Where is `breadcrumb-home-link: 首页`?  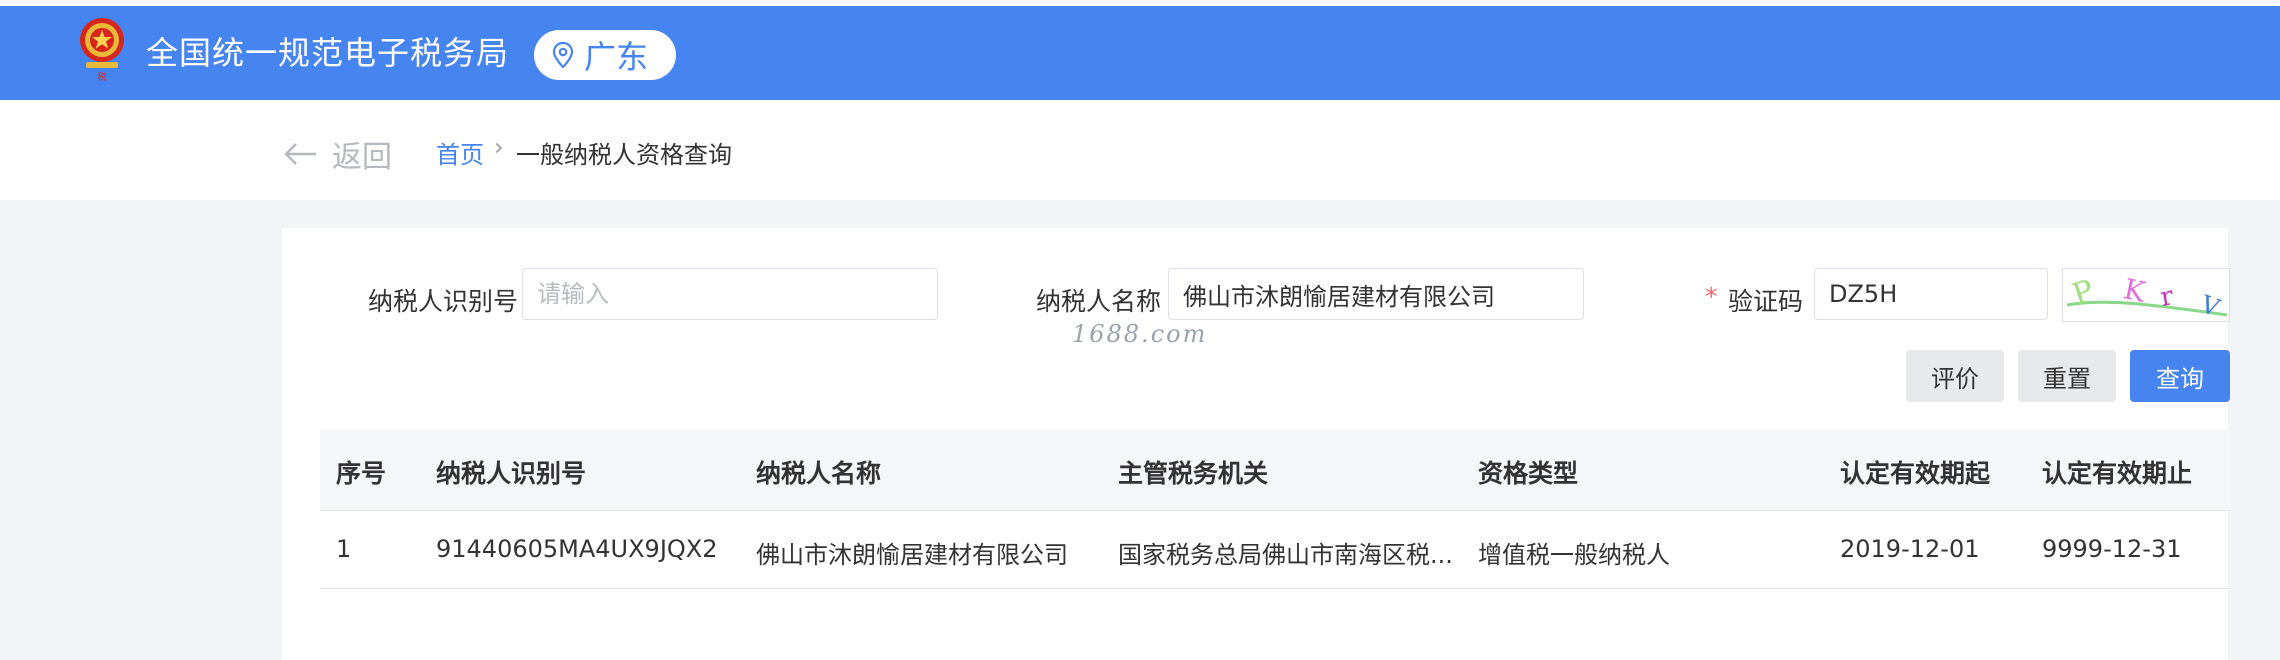 breadcrumb-home-link: 首页 is located at coordinates (460, 152).